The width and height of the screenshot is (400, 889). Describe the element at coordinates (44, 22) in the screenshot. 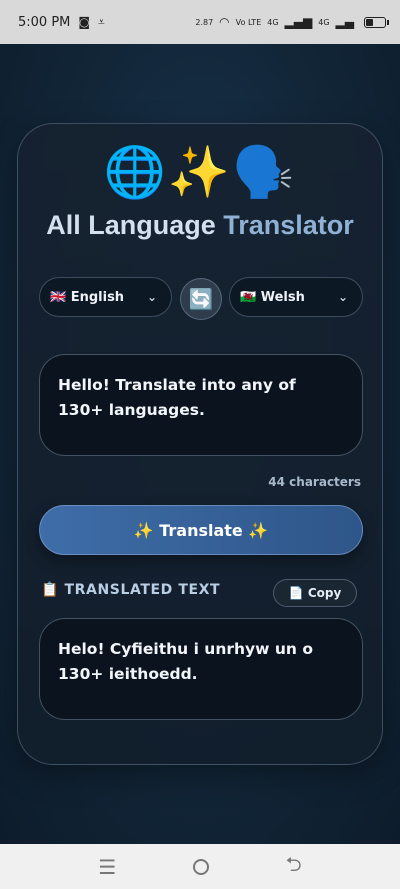

I see `status-time: 5:00 PM` at that location.